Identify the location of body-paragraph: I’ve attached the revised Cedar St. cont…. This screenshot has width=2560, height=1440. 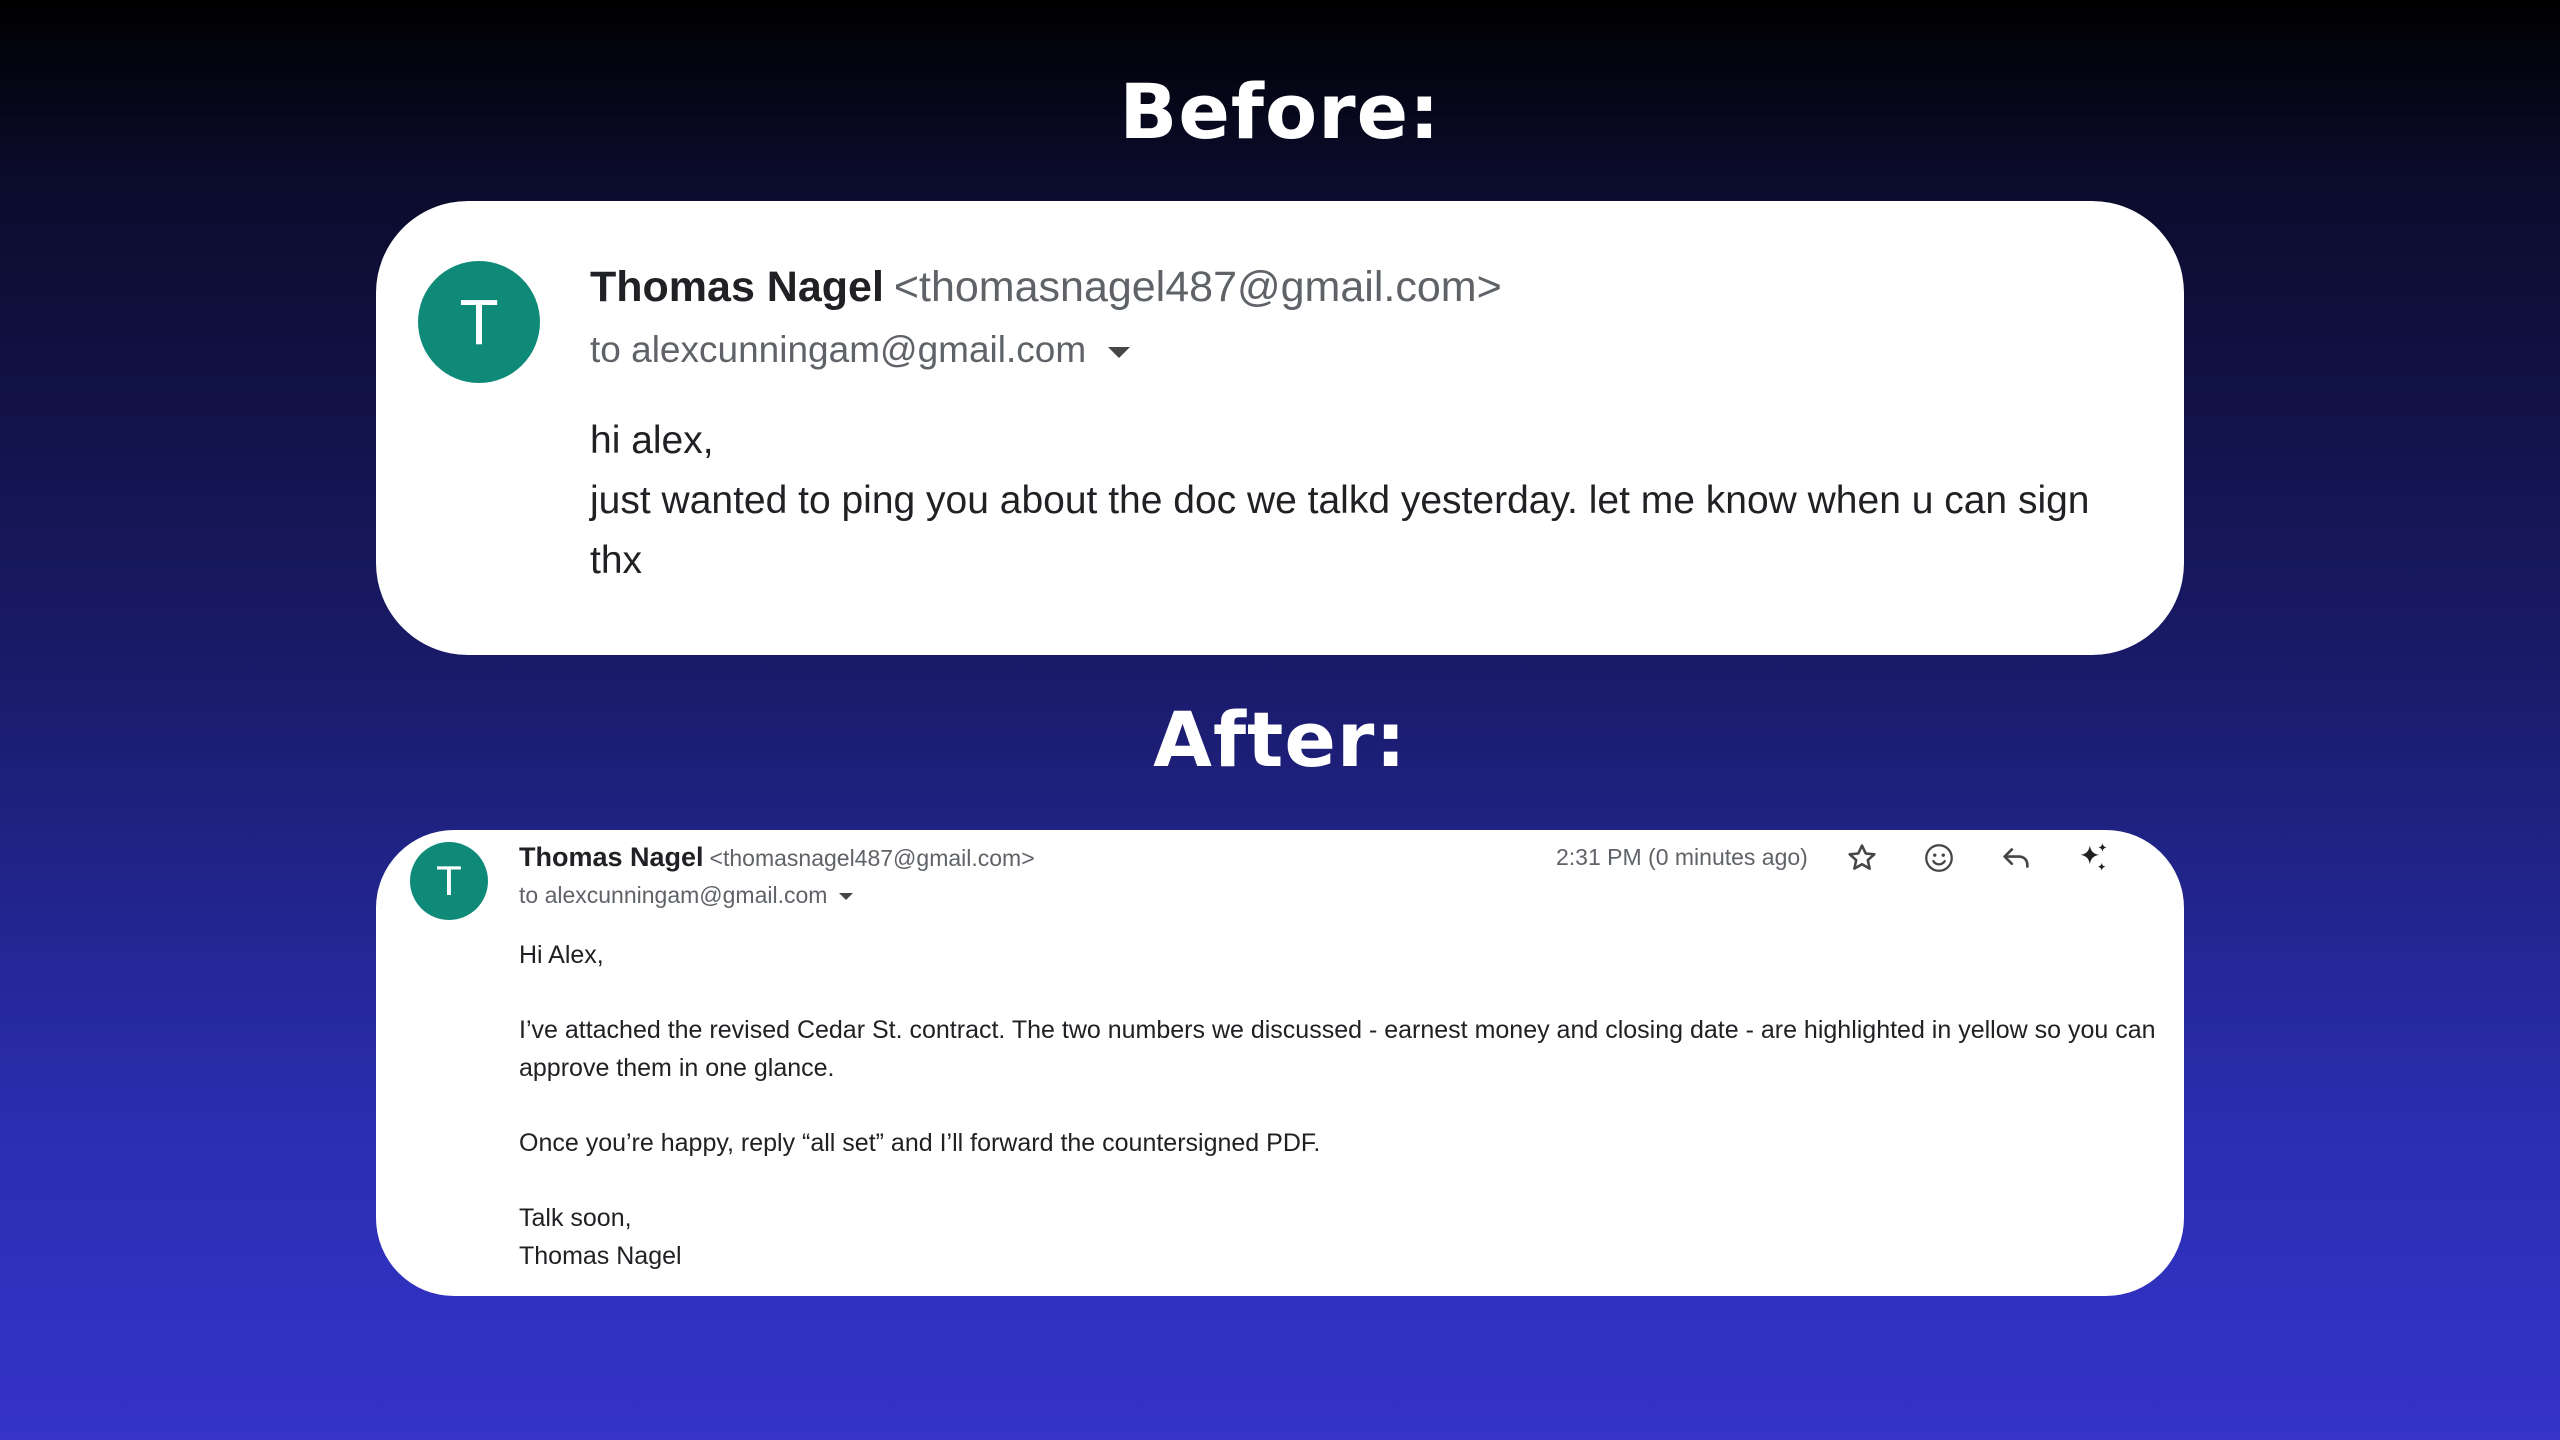
(1337, 1049).